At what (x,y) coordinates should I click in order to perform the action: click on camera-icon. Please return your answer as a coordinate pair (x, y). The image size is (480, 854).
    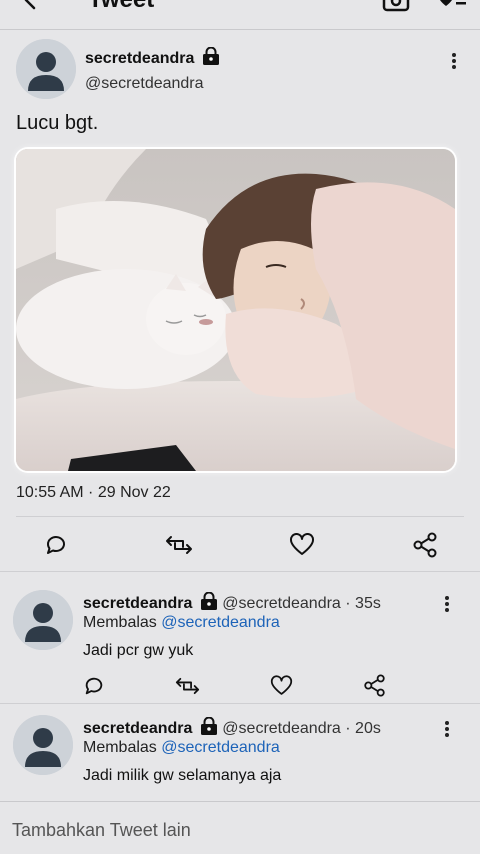
    Looking at the image, I should click on (396, 8).